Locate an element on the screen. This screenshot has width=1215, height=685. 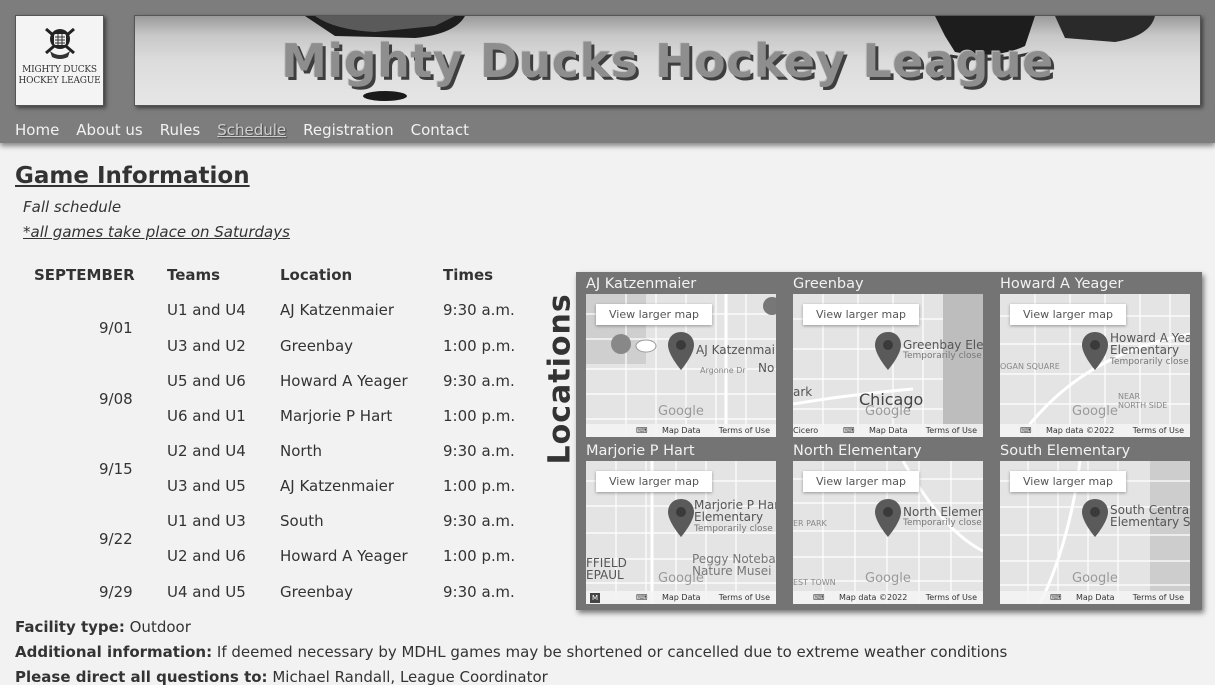
date-cell: 9/08 is located at coordinates (116, 399).